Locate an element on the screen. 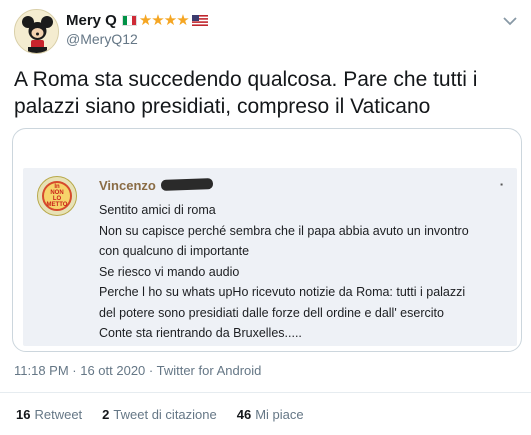 This screenshot has width=531, height=435. quotes-count: 2 is located at coordinates (106, 414).